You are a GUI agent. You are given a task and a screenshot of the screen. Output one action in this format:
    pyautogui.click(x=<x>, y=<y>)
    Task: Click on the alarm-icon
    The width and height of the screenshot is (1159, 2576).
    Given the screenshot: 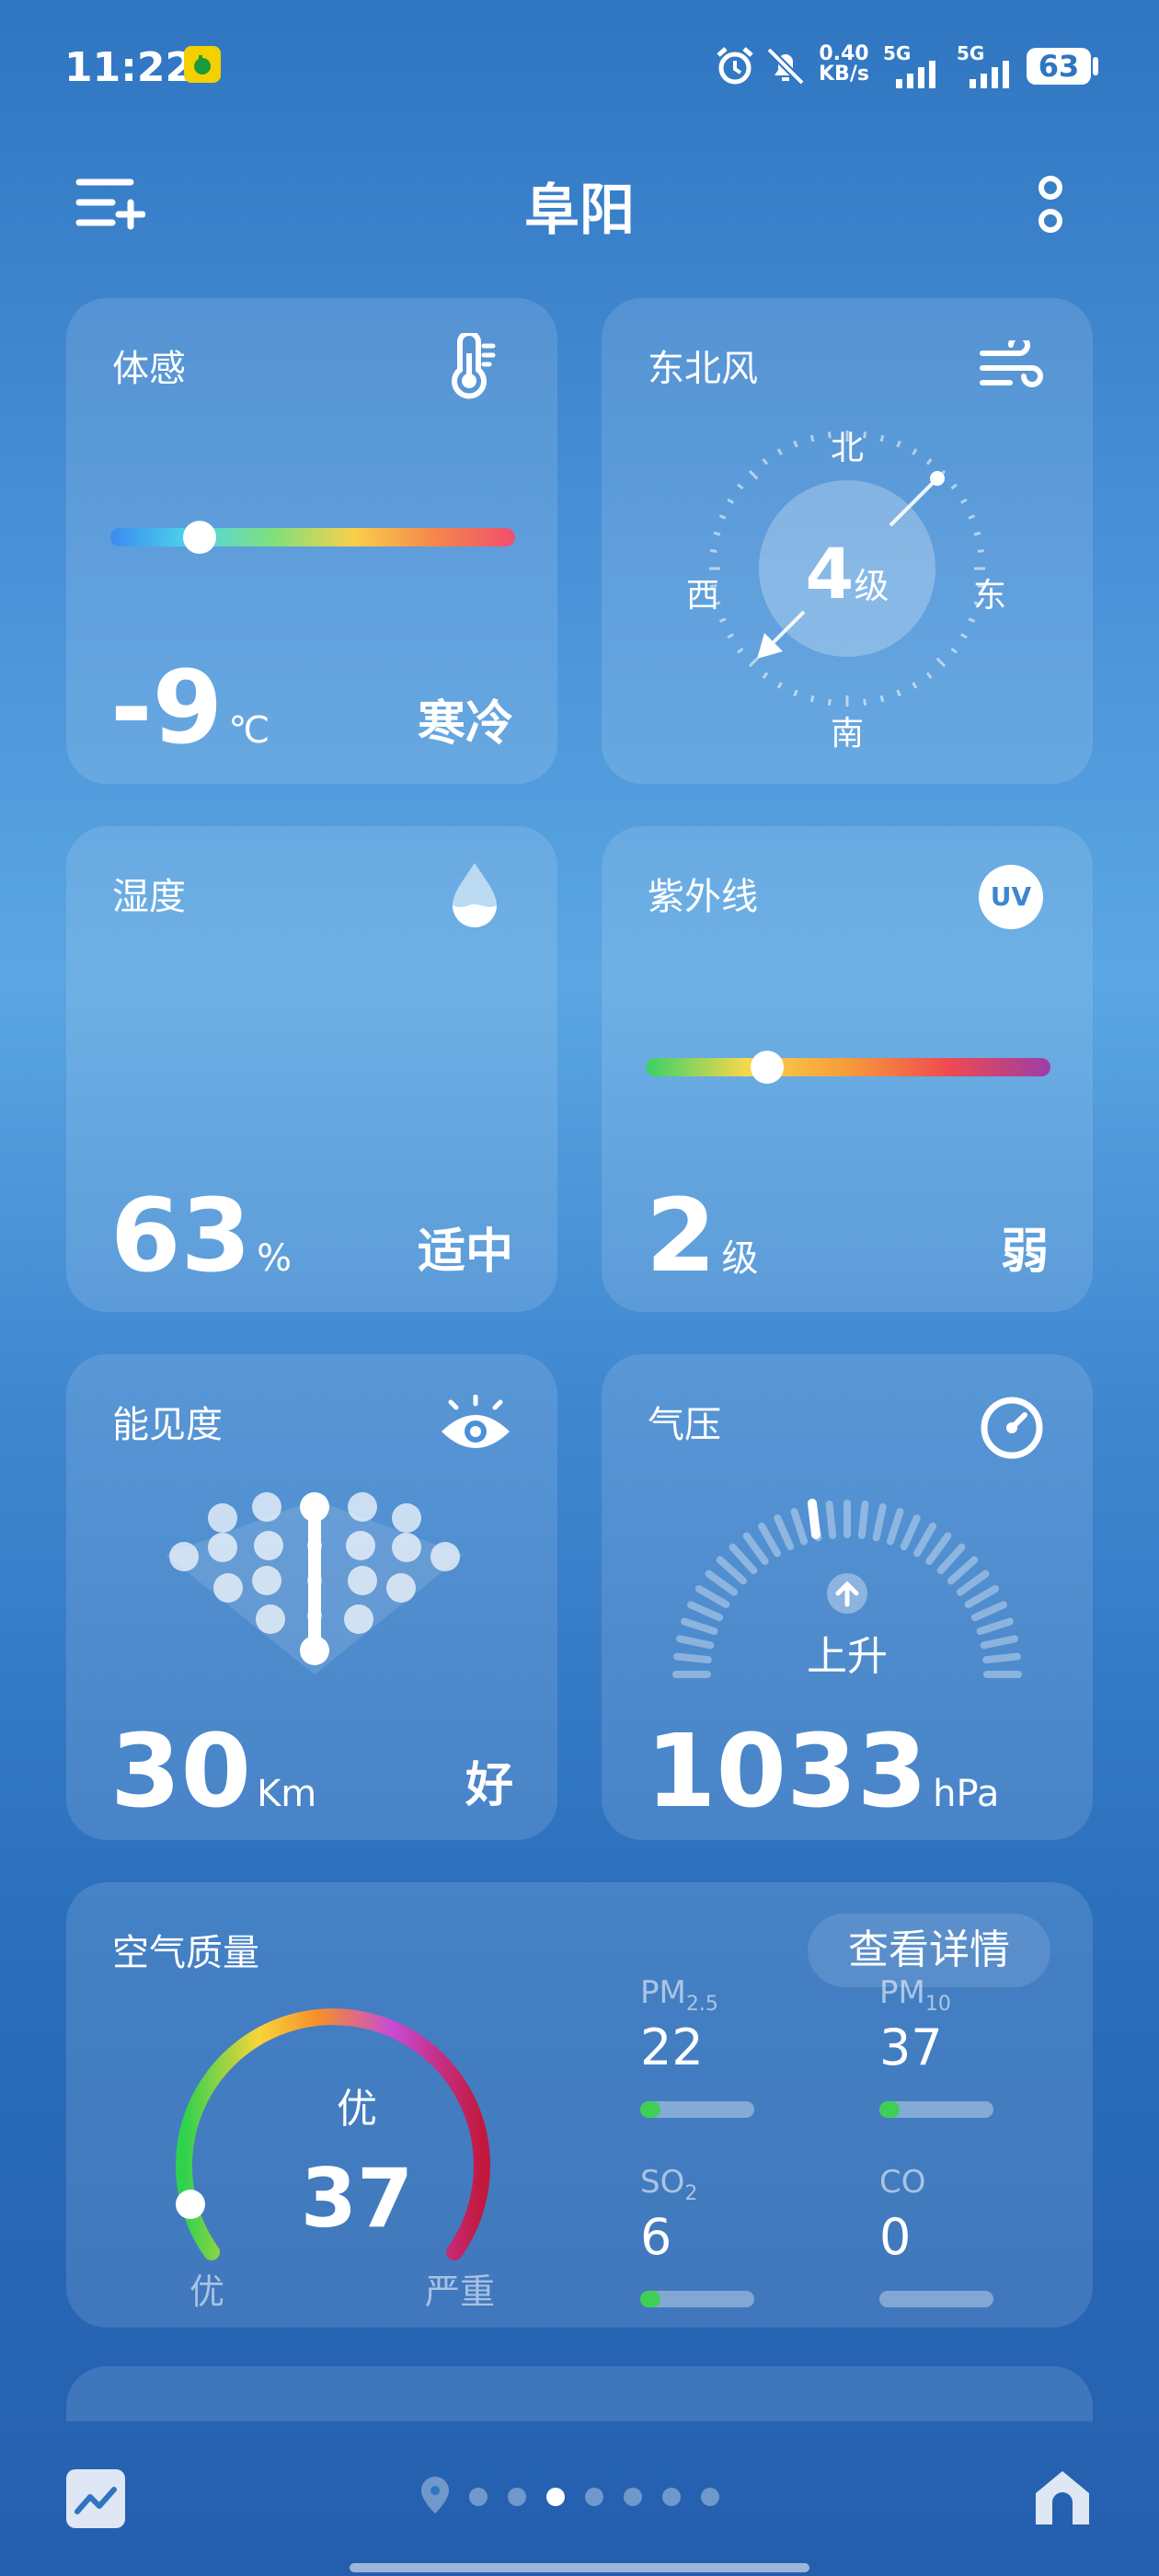 What is the action you would take?
    pyautogui.click(x=735, y=68)
    